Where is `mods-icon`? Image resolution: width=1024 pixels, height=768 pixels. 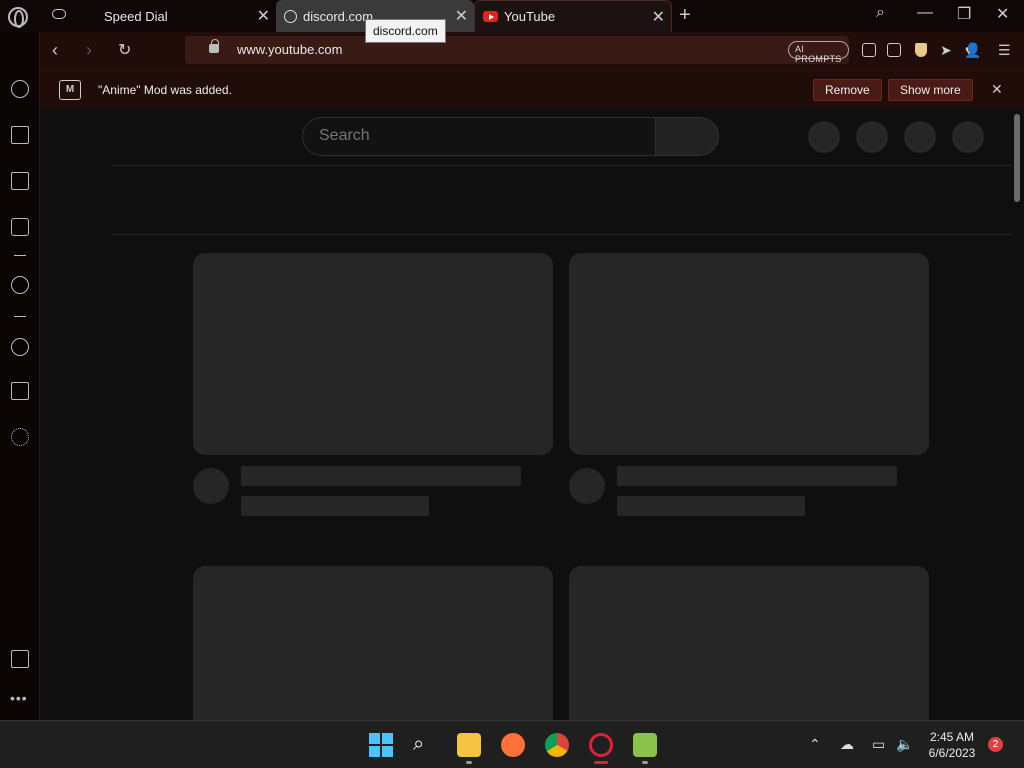
mods-icon is located at coordinates (20, 227).